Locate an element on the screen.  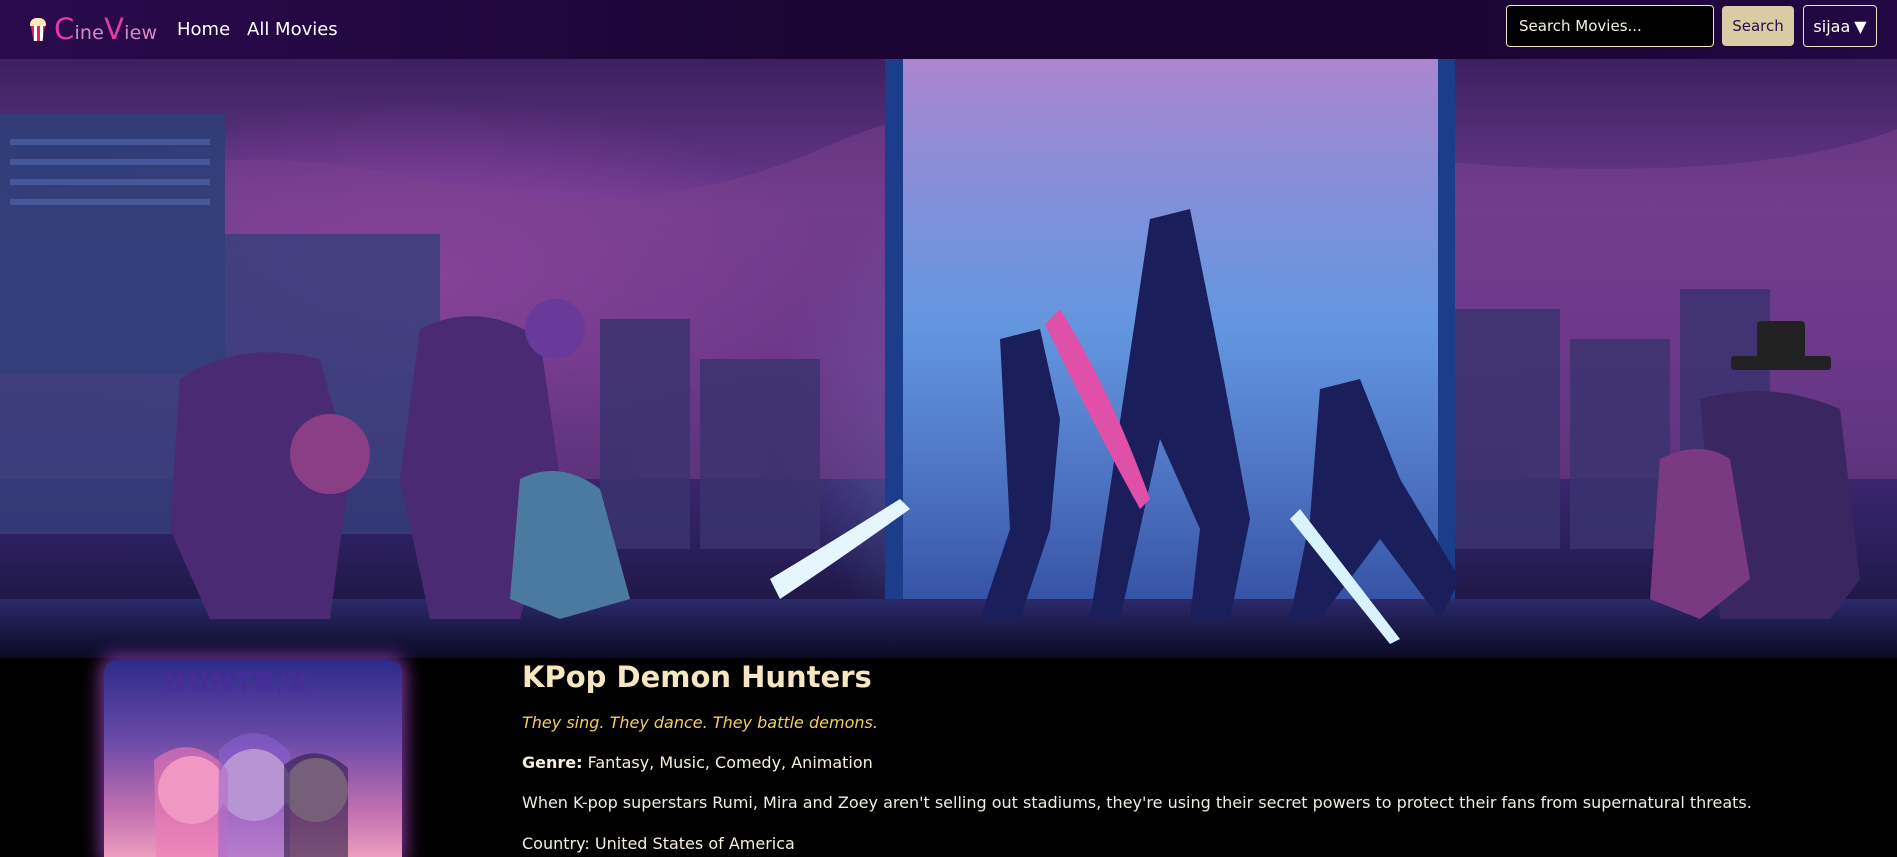
country-value: United States of America is located at coordinates (694, 843).